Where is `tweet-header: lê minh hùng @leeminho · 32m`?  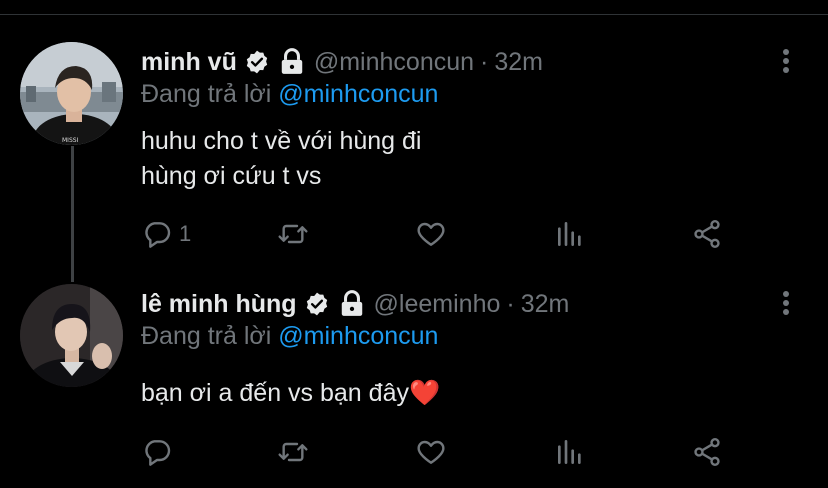 tweet-header: lê minh hùng @leeminho · 32m is located at coordinates (355, 304).